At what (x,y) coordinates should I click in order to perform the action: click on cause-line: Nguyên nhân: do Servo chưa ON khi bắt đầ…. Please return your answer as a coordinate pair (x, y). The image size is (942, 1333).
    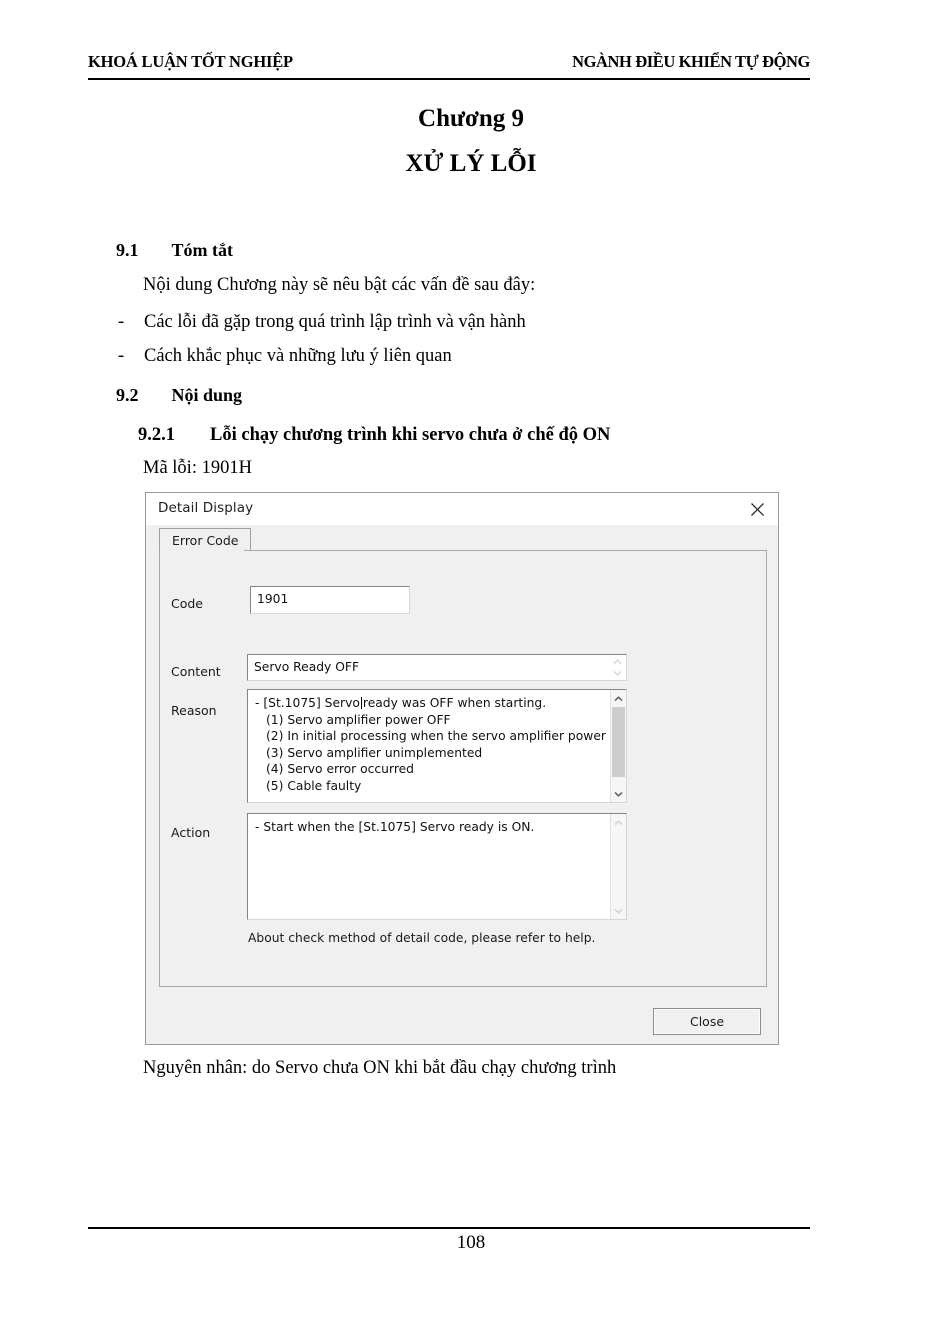
    Looking at the image, I should click on (380, 1068).